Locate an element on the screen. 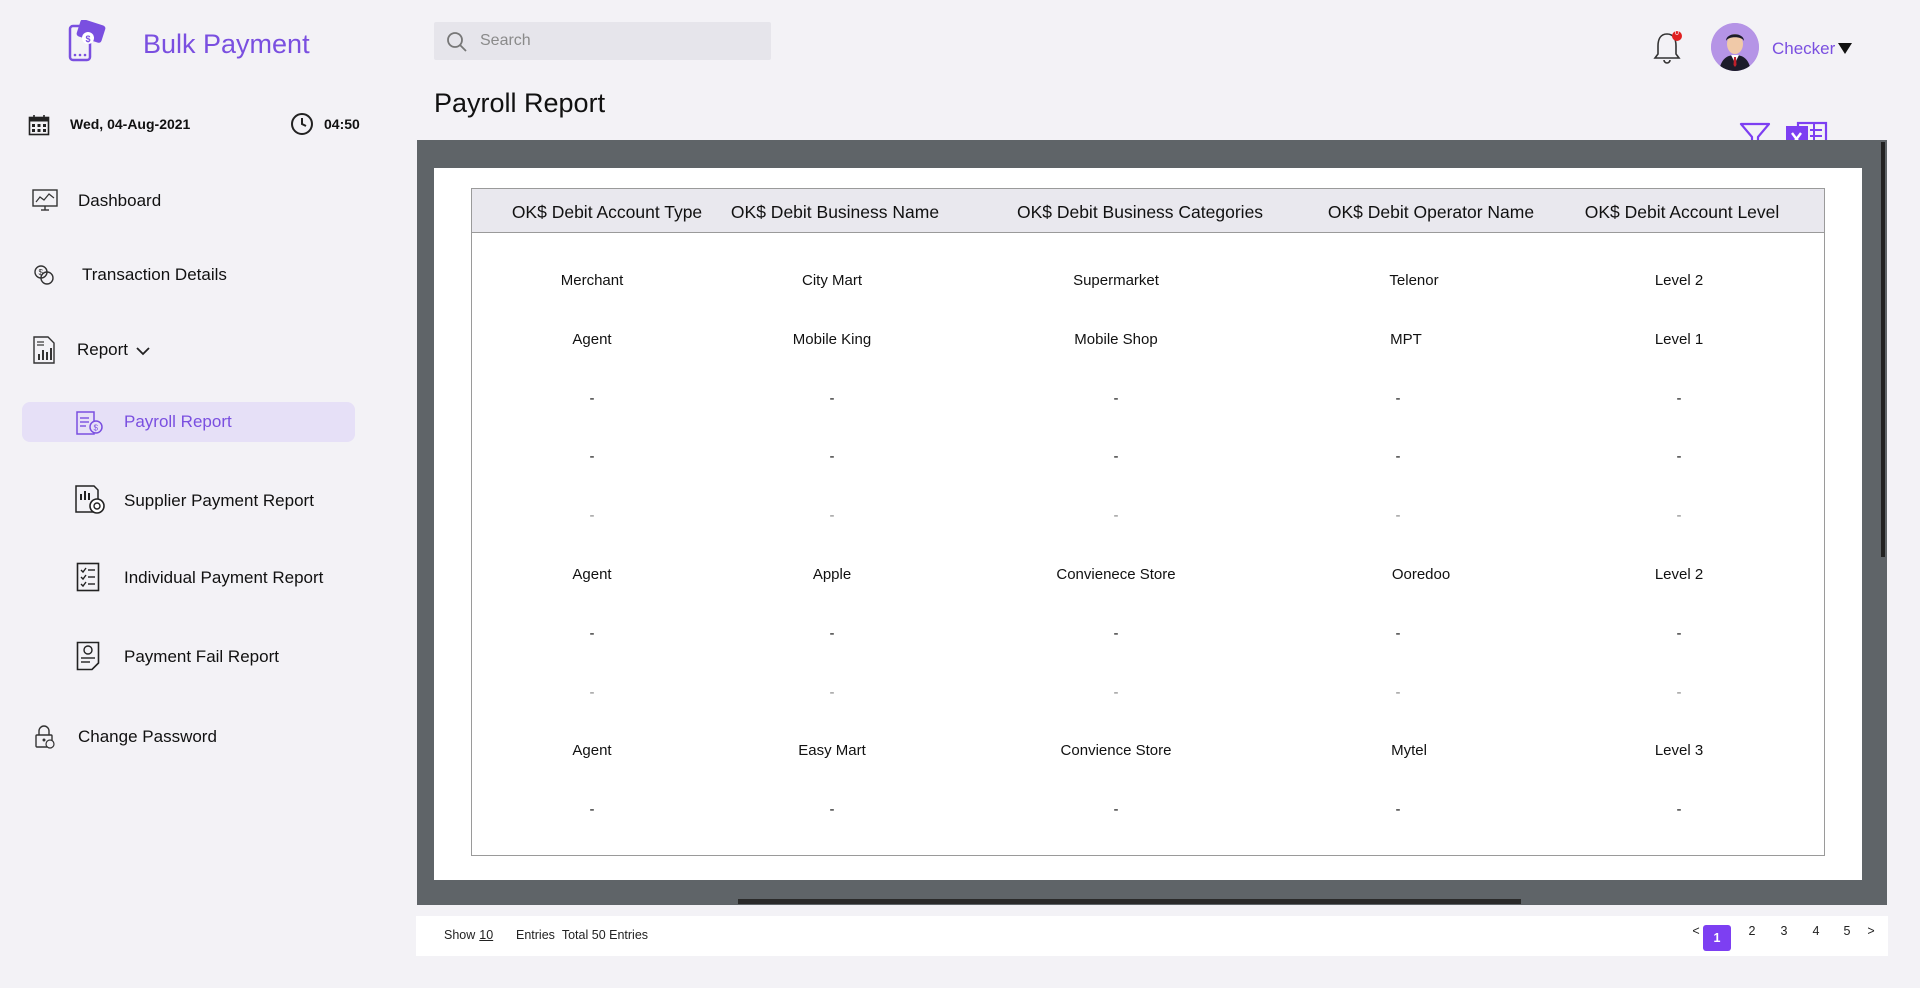  next-page-button: > is located at coordinates (1870, 931).